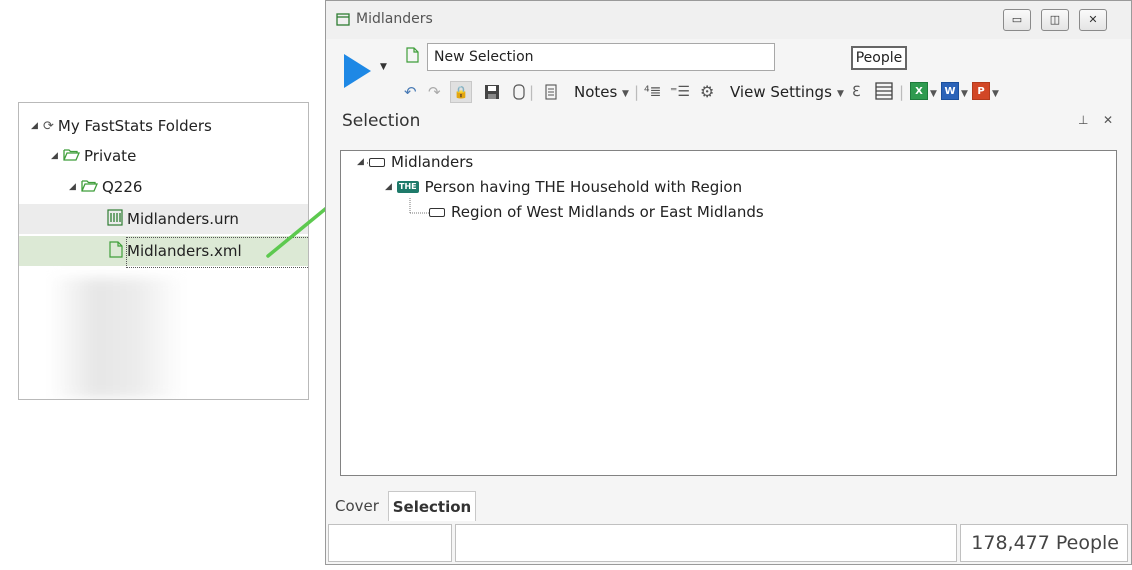  What do you see at coordinates (884, 93) in the screenshot?
I see `grid-view-icon` at bounding box center [884, 93].